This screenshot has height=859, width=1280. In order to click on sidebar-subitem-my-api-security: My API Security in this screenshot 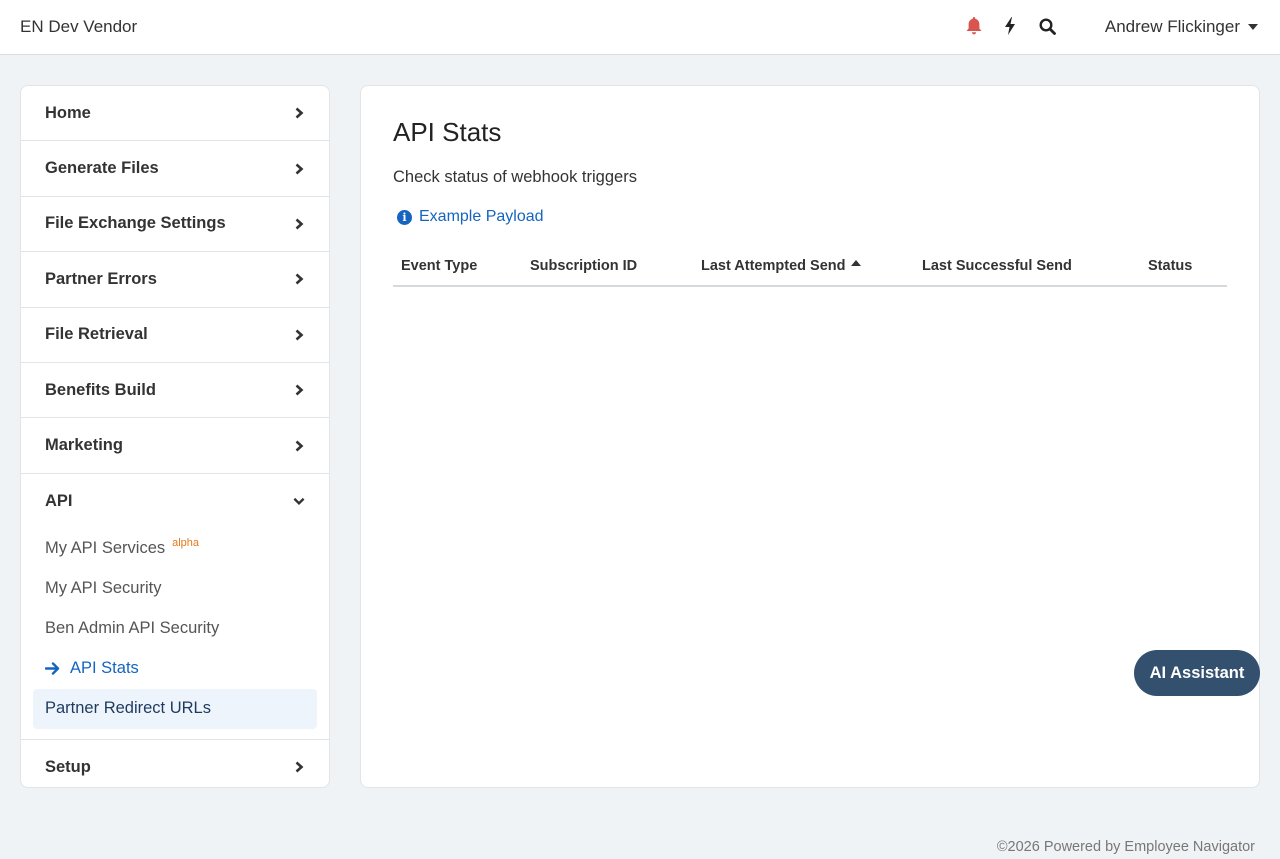, I will do `click(175, 589)`.